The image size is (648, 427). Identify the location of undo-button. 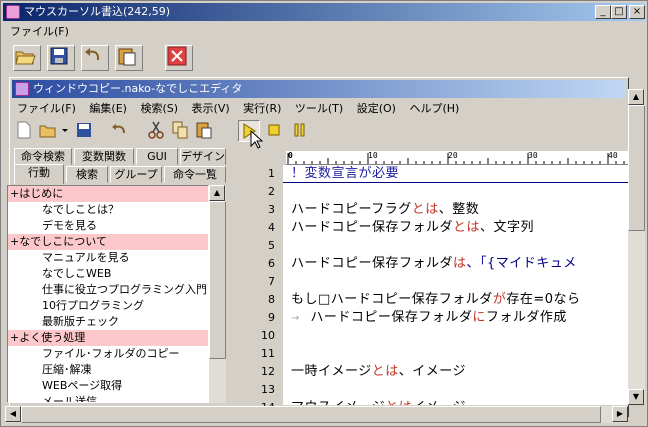
(95, 58).